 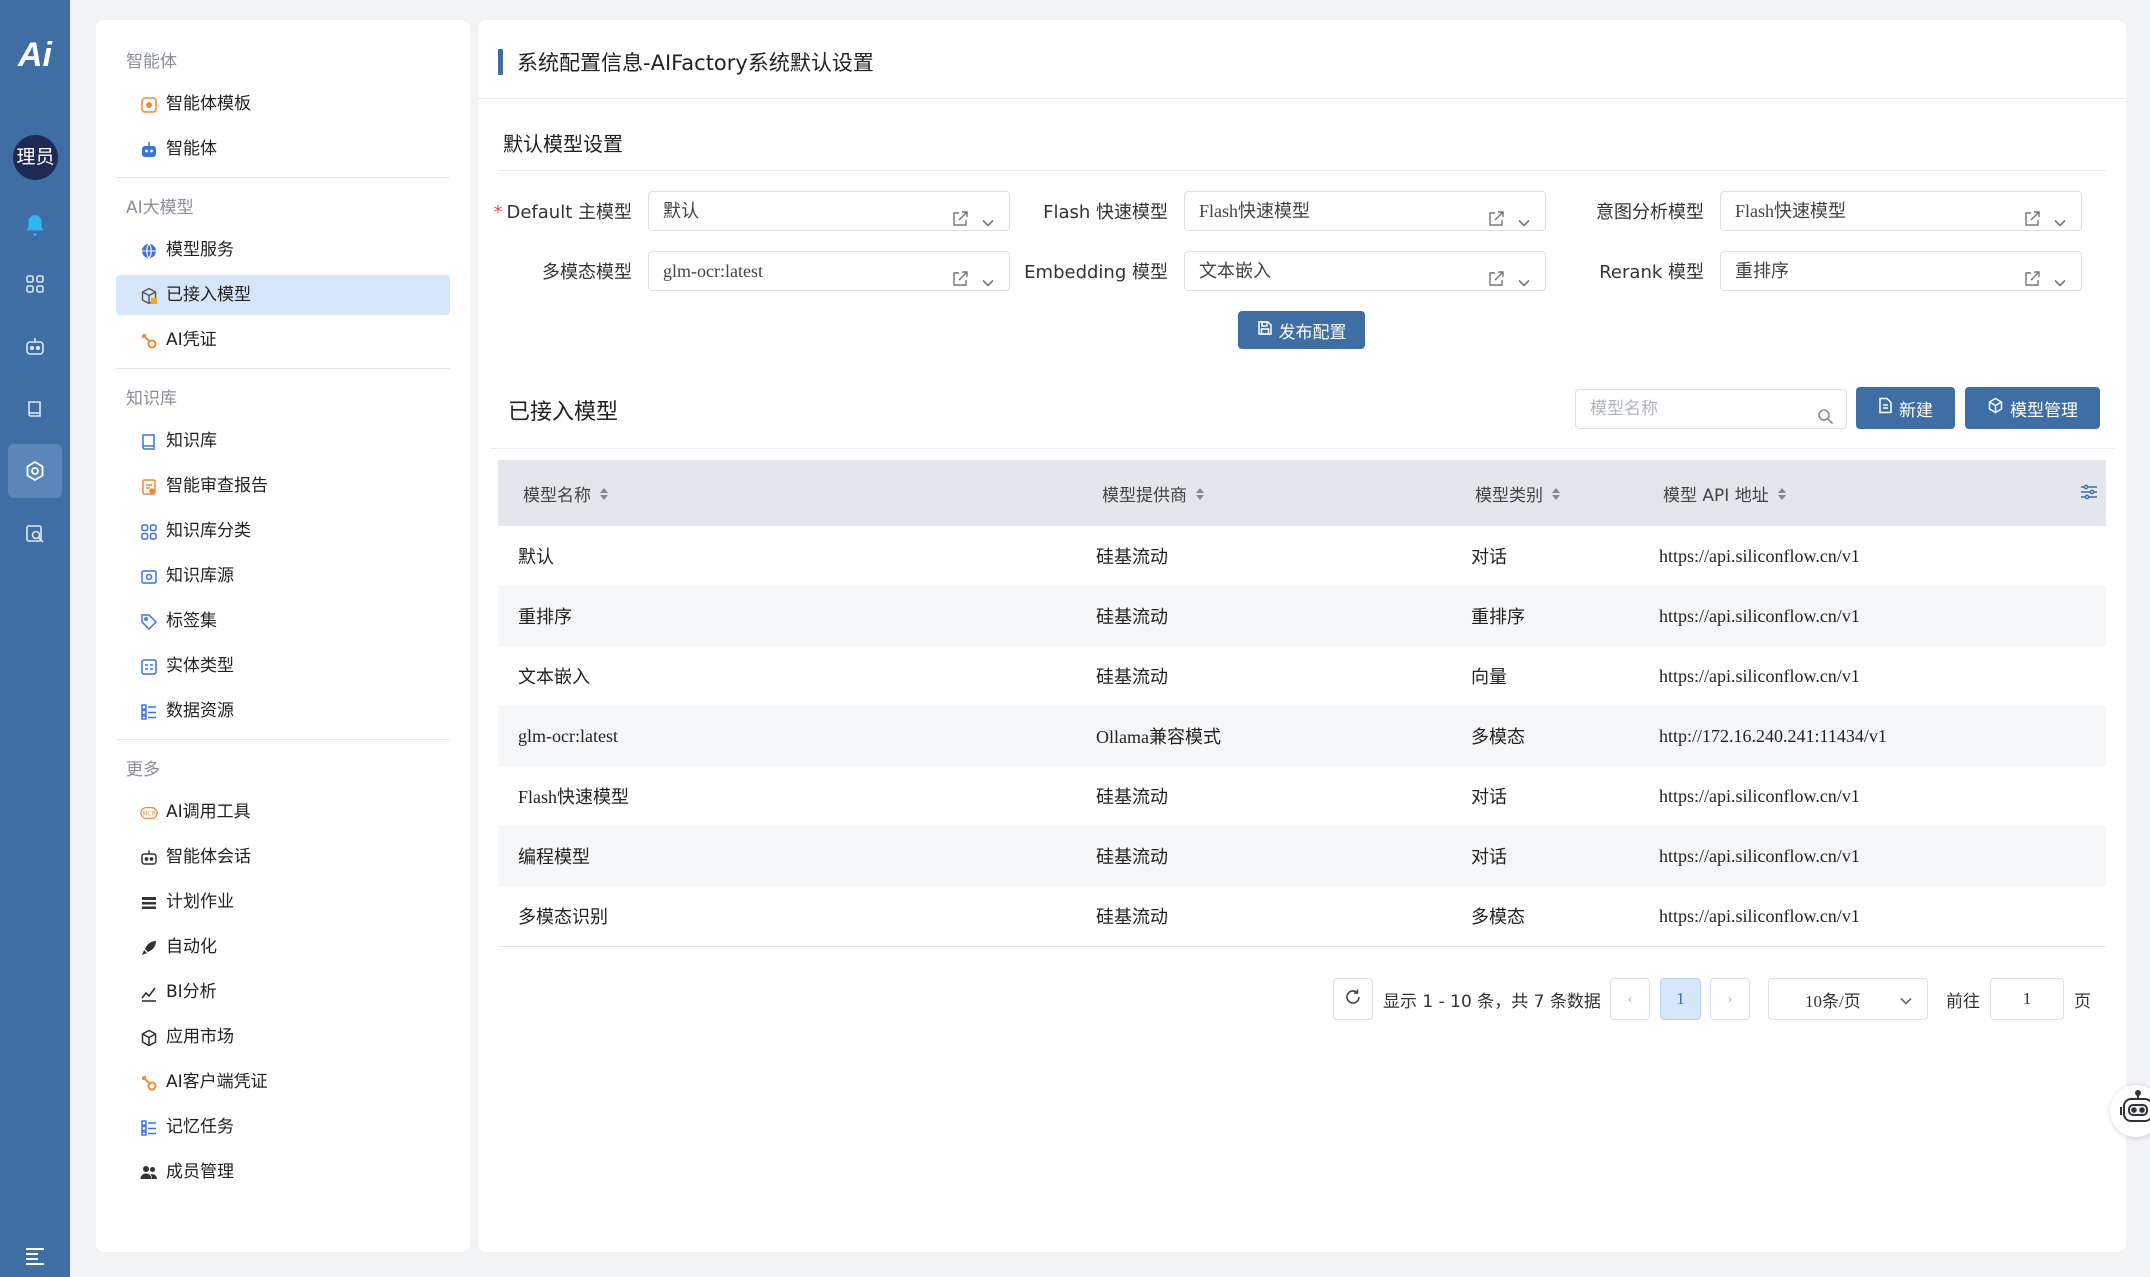 I want to click on default-model-select: 默认, so click(x=829, y=211).